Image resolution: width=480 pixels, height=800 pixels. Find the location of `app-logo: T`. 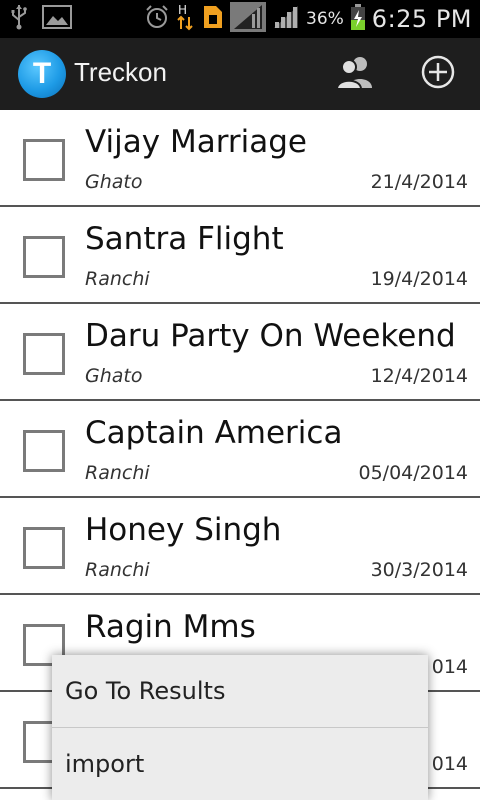

app-logo: T is located at coordinates (42, 74).